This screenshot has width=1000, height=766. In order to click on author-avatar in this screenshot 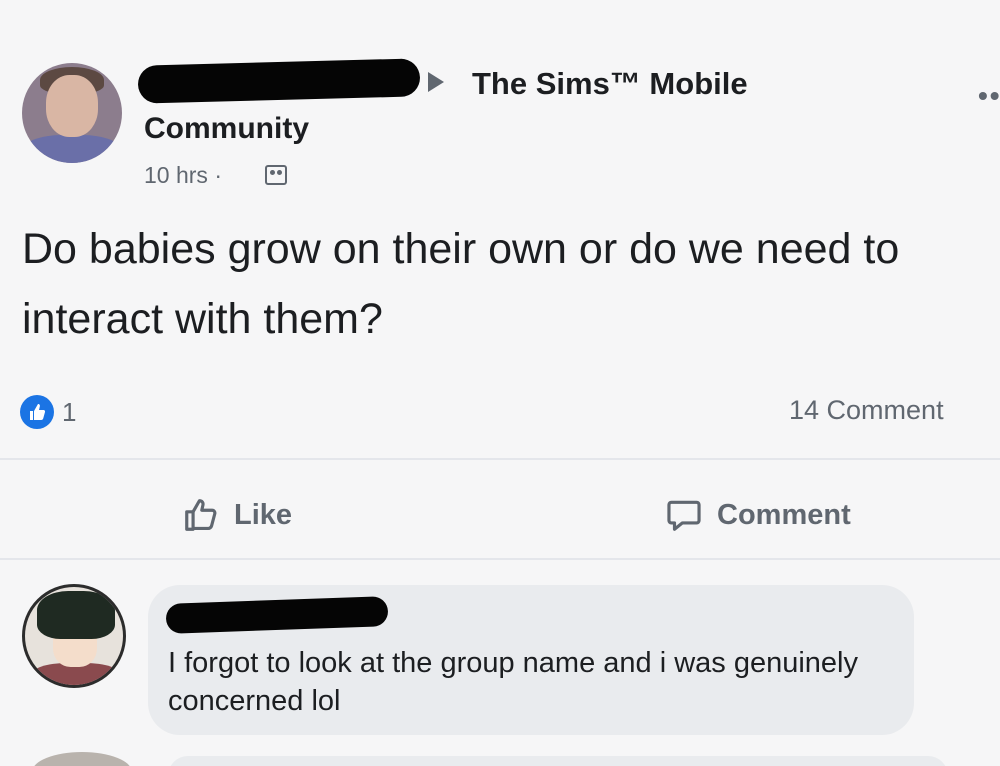, I will do `click(72, 113)`.